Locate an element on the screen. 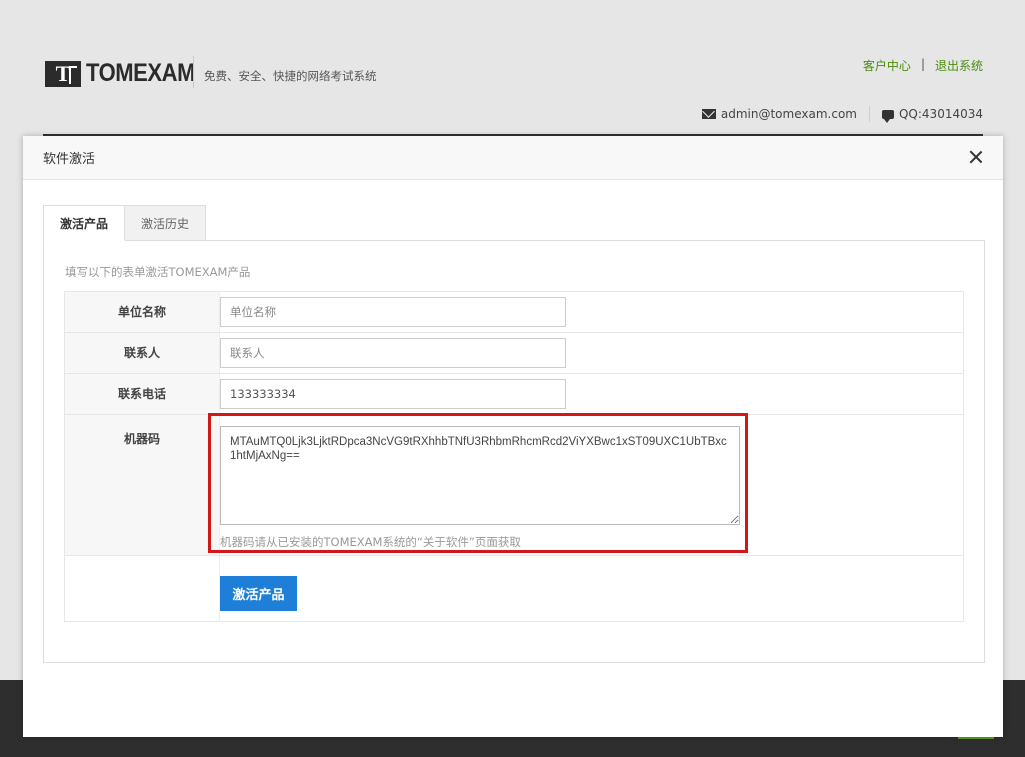  phone-label: 联系电话 is located at coordinates (142, 394).